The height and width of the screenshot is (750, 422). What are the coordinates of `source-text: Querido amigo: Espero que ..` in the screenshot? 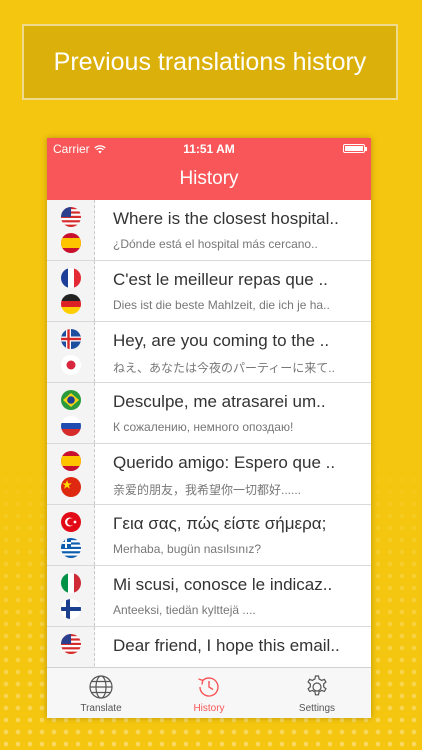 It's located at (224, 462).